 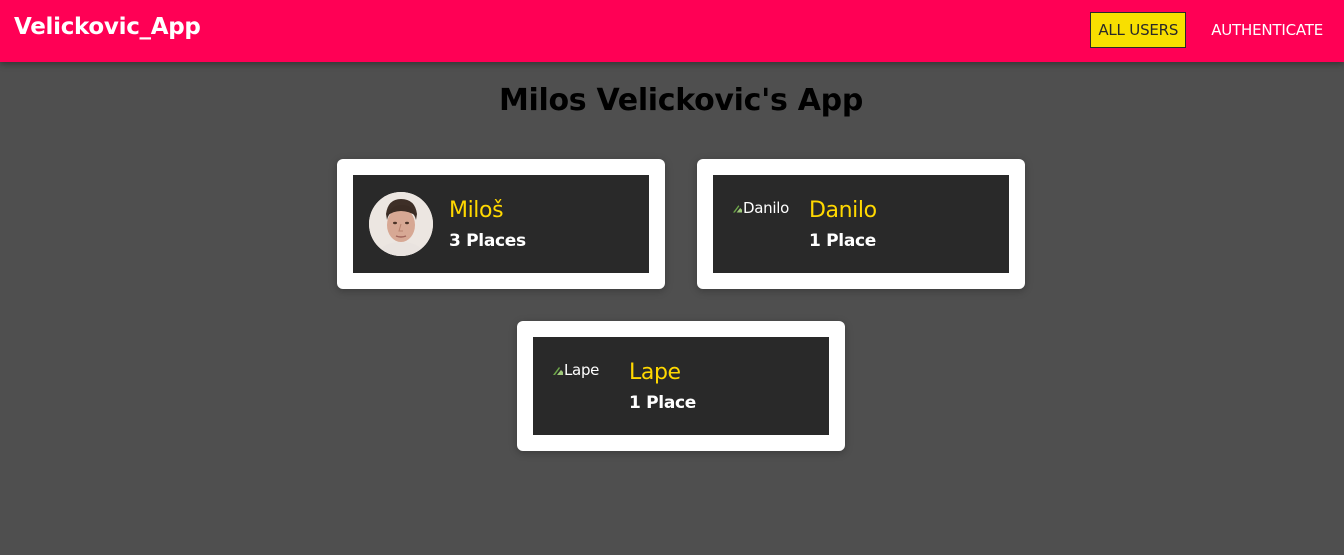 I want to click on user-info: Miloš 3 Places, so click(x=487, y=224).